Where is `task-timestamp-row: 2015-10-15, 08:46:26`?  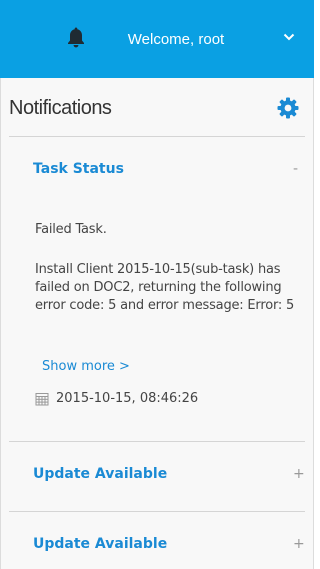
task-timestamp-row: 2015-10-15, 08:46:26 is located at coordinates (116, 398).